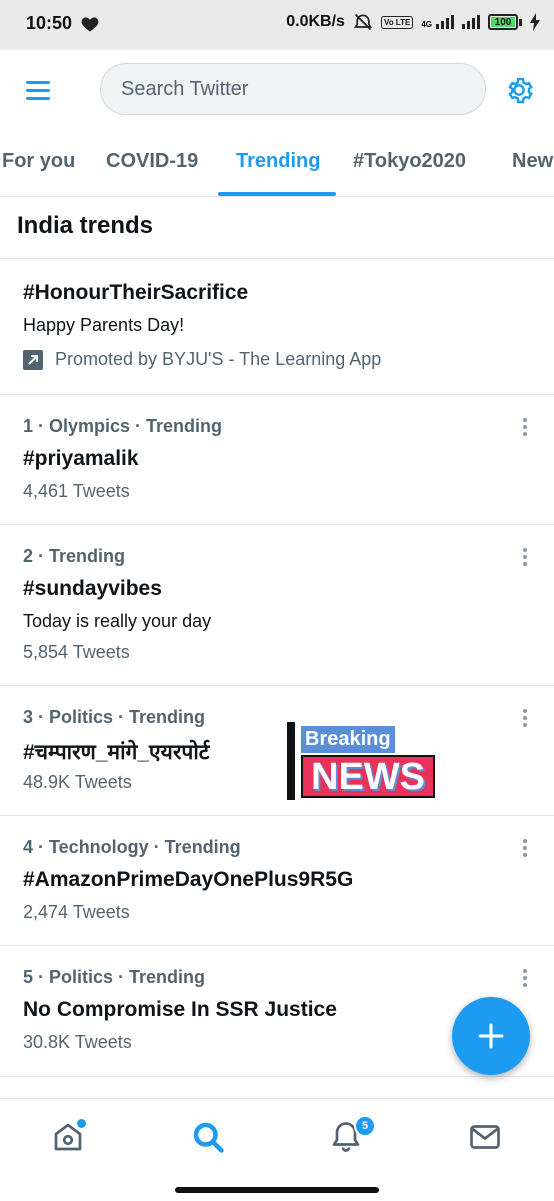 This screenshot has height=1201, width=554. I want to click on trend-tweet-count: 48.9K Tweets, so click(77, 782).